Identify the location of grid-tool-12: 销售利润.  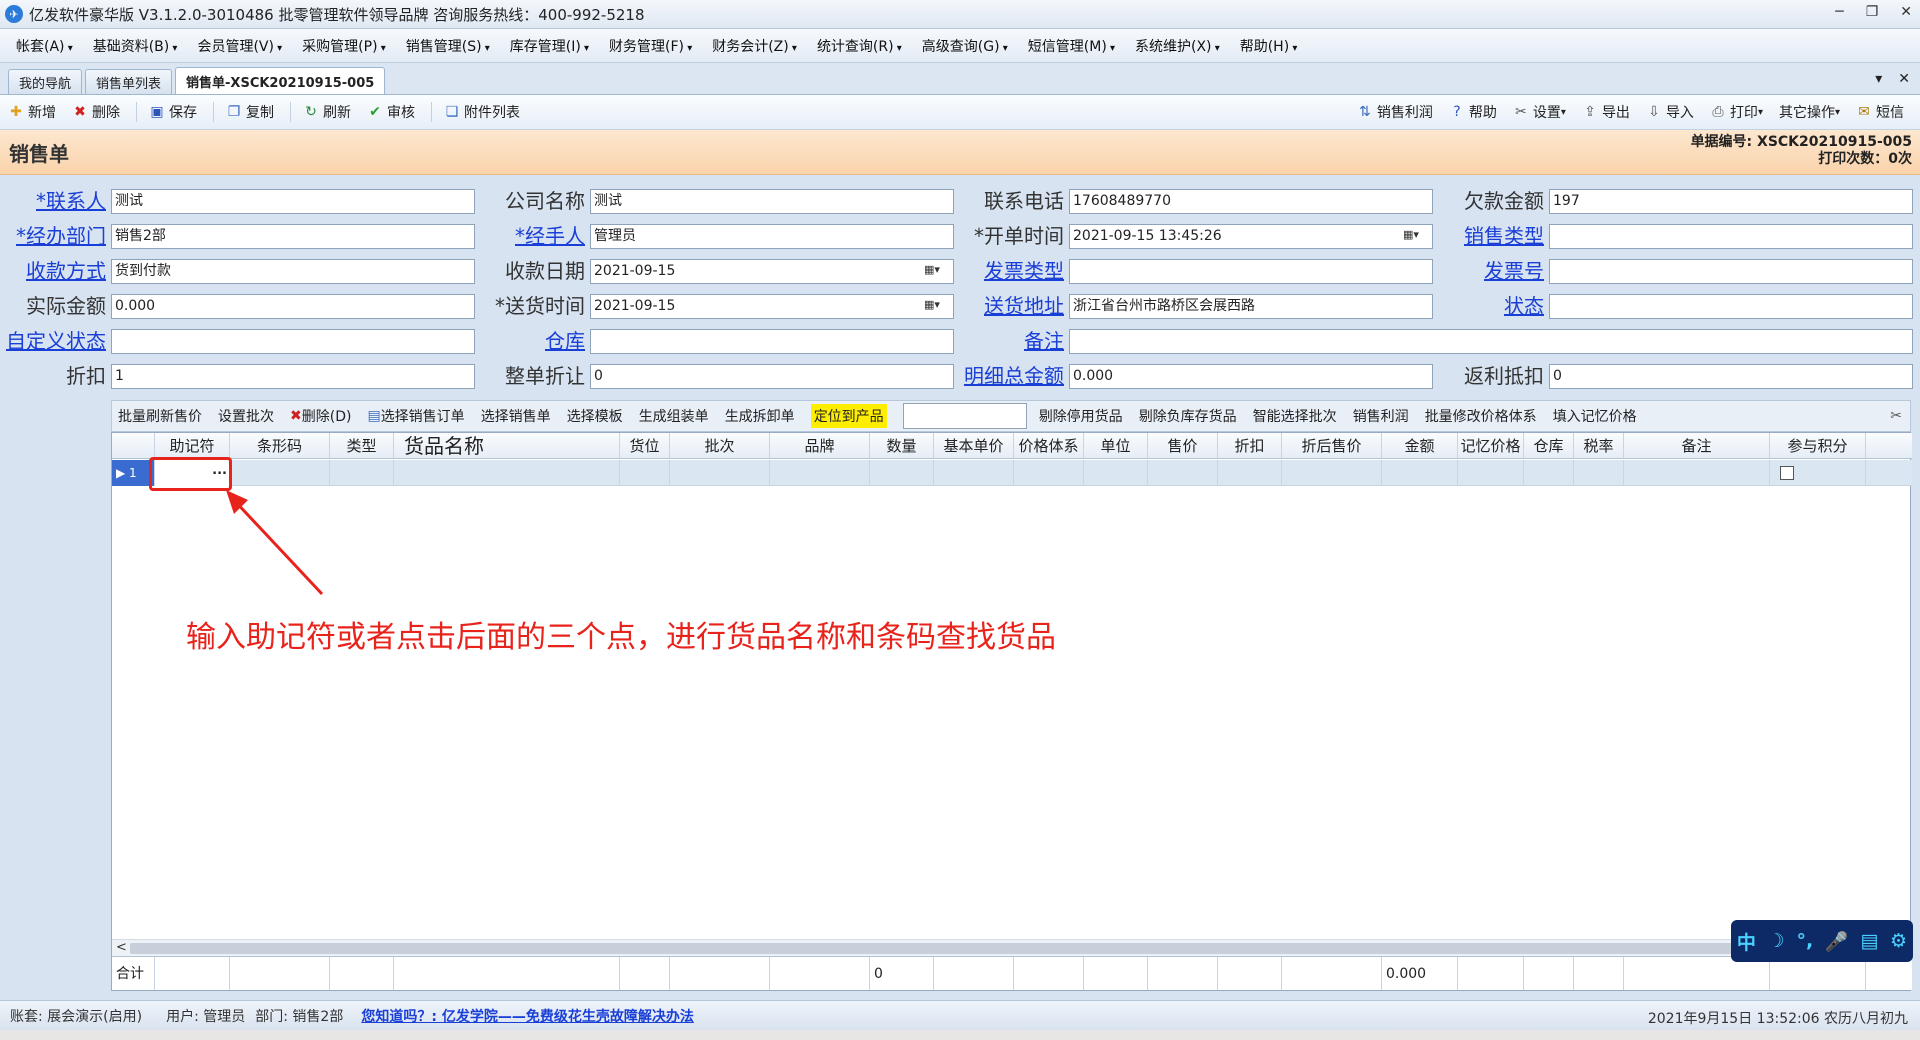
(1381, 416).